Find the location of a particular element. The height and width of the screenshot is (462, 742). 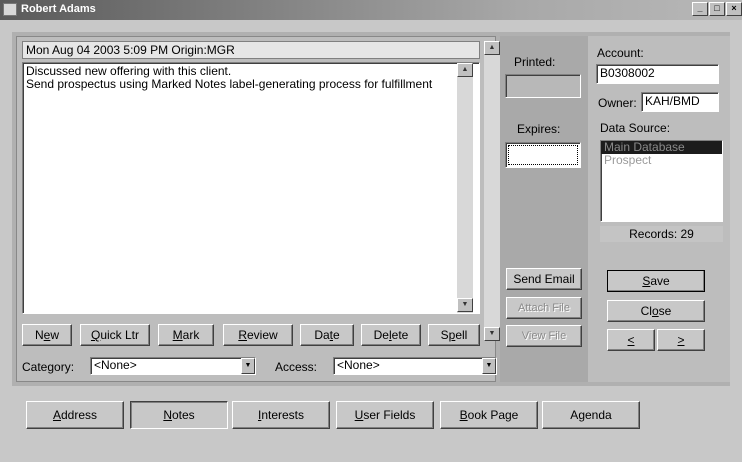

data-source-list: Main Database Prospect is located at coordinates (661, 181).